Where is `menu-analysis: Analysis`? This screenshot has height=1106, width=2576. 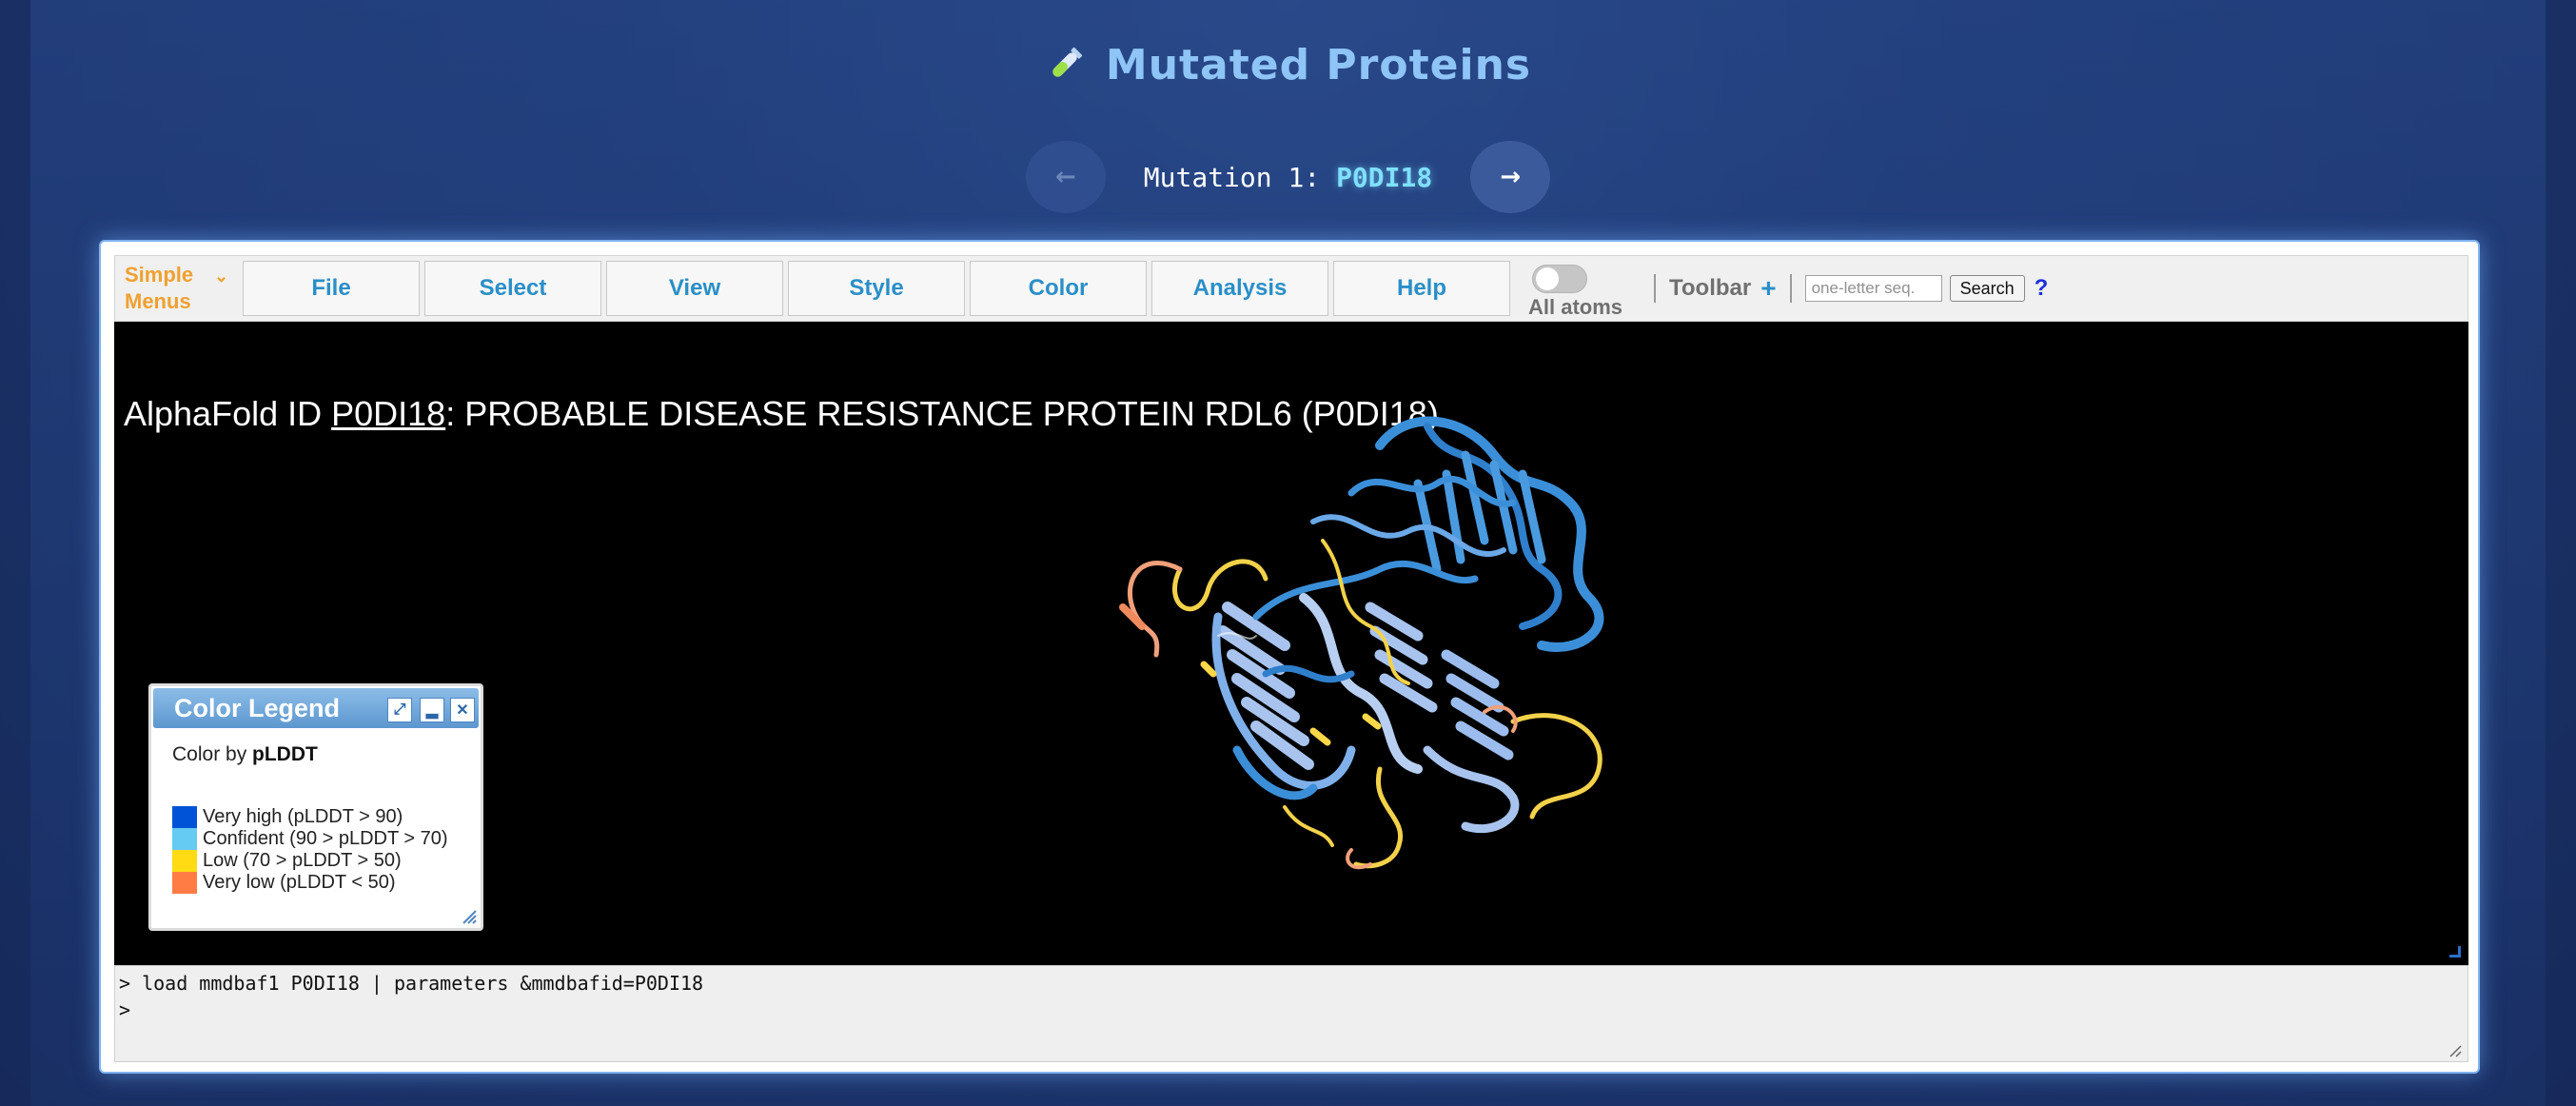
menu-analysis: Analysis is located at coordinates (1239, 288).